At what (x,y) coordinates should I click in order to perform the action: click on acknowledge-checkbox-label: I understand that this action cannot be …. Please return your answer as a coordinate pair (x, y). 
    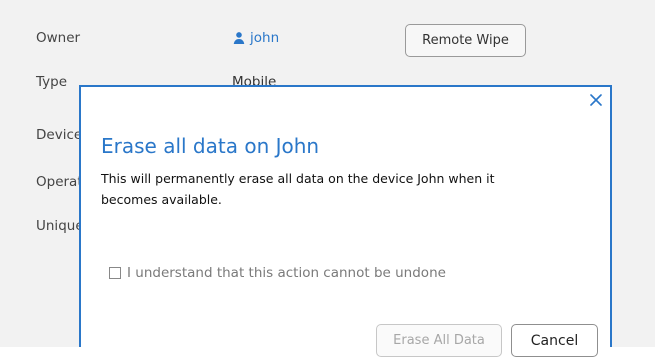
    Looking at the image, I should click on (286, 273).